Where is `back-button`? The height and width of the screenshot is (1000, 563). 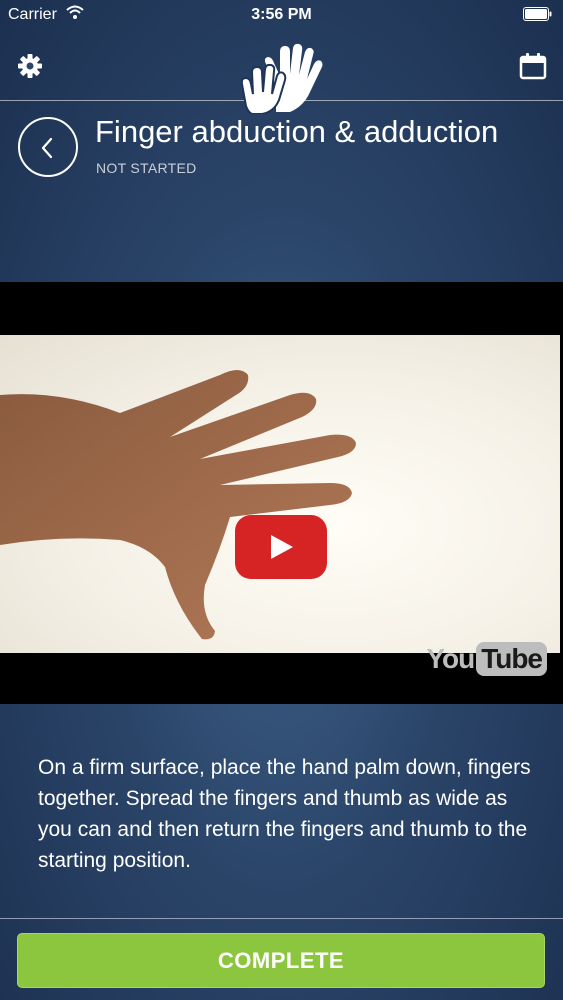 back-button is located at coordinates (48, 147).